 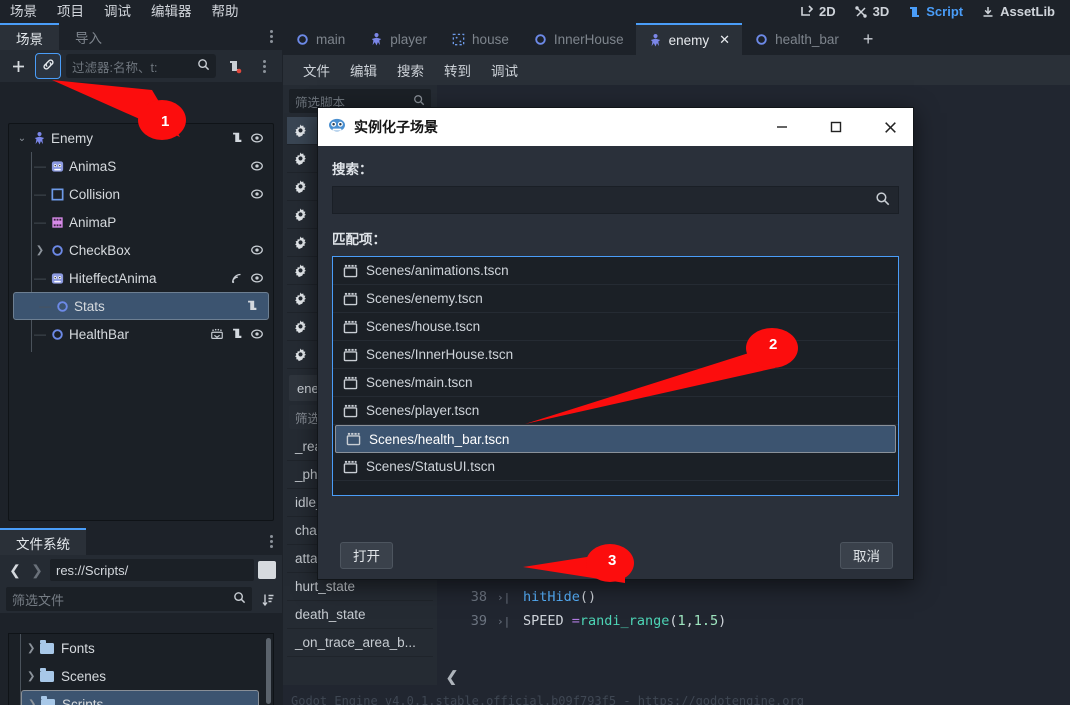 What do you see at coordinates (615, 299) in the screenshot?
I see `dialog-match-row: Scenes/enemy.tscn` at bounding box center [615, 299].